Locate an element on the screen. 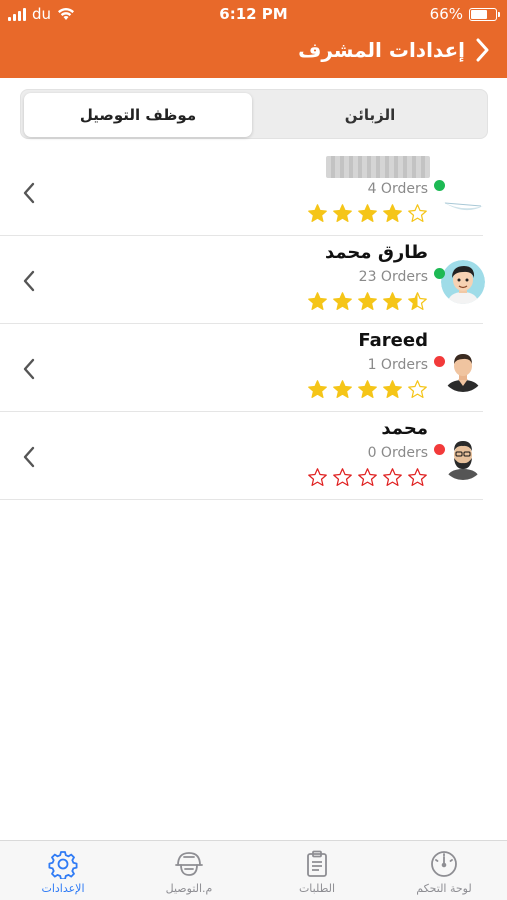  tab-bar: الإعدادات م.التوصيل الطلبات لوحة التحكم is located at coordinates (253, 870).